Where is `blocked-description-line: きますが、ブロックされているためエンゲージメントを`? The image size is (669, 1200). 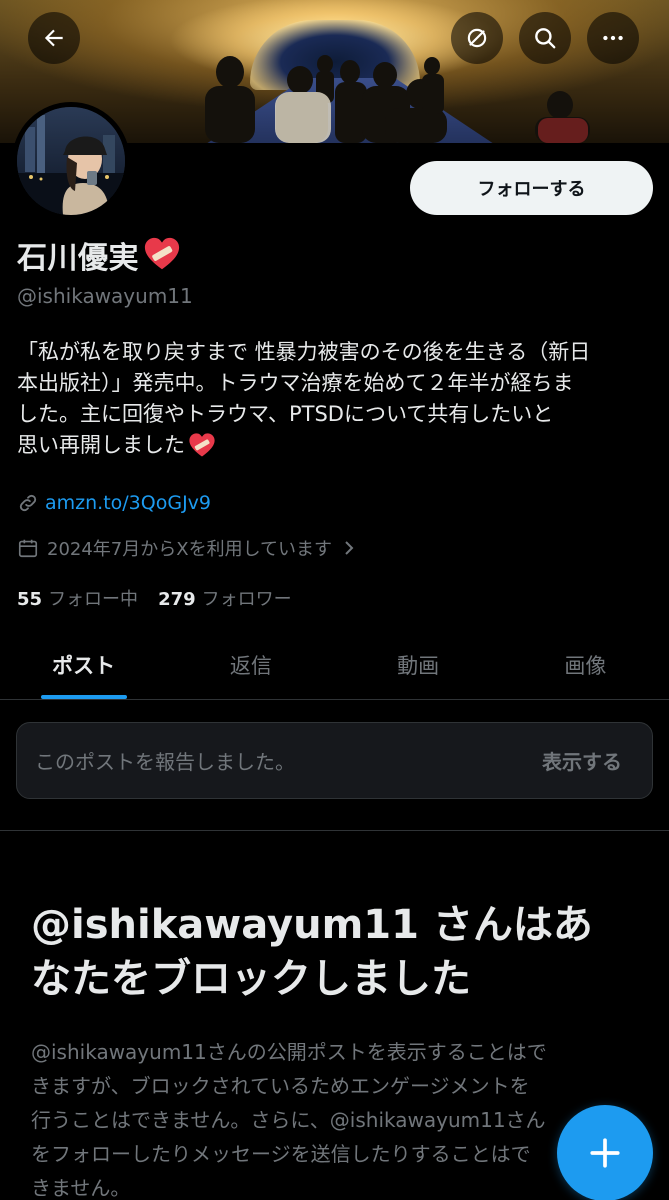
blocked-description-line: きますが、ブロックされているためエンゲージメントを is located at coordinates (280, 1086).